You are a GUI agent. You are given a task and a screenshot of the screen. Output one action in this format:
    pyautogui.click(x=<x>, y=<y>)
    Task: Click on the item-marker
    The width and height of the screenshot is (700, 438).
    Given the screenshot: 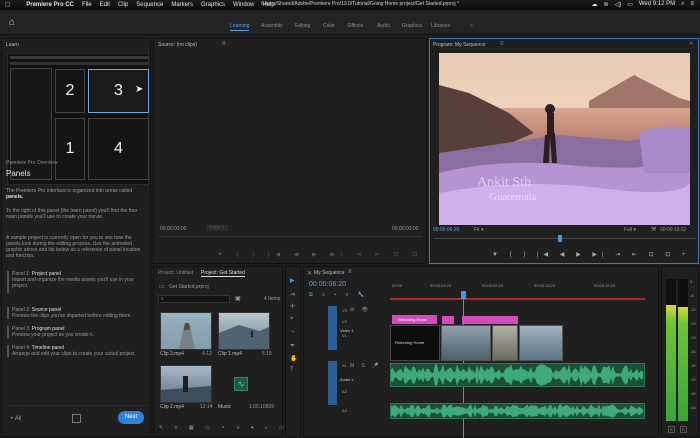 What is the action you would take?
    pyautogui.click(x=8, y=282)
    